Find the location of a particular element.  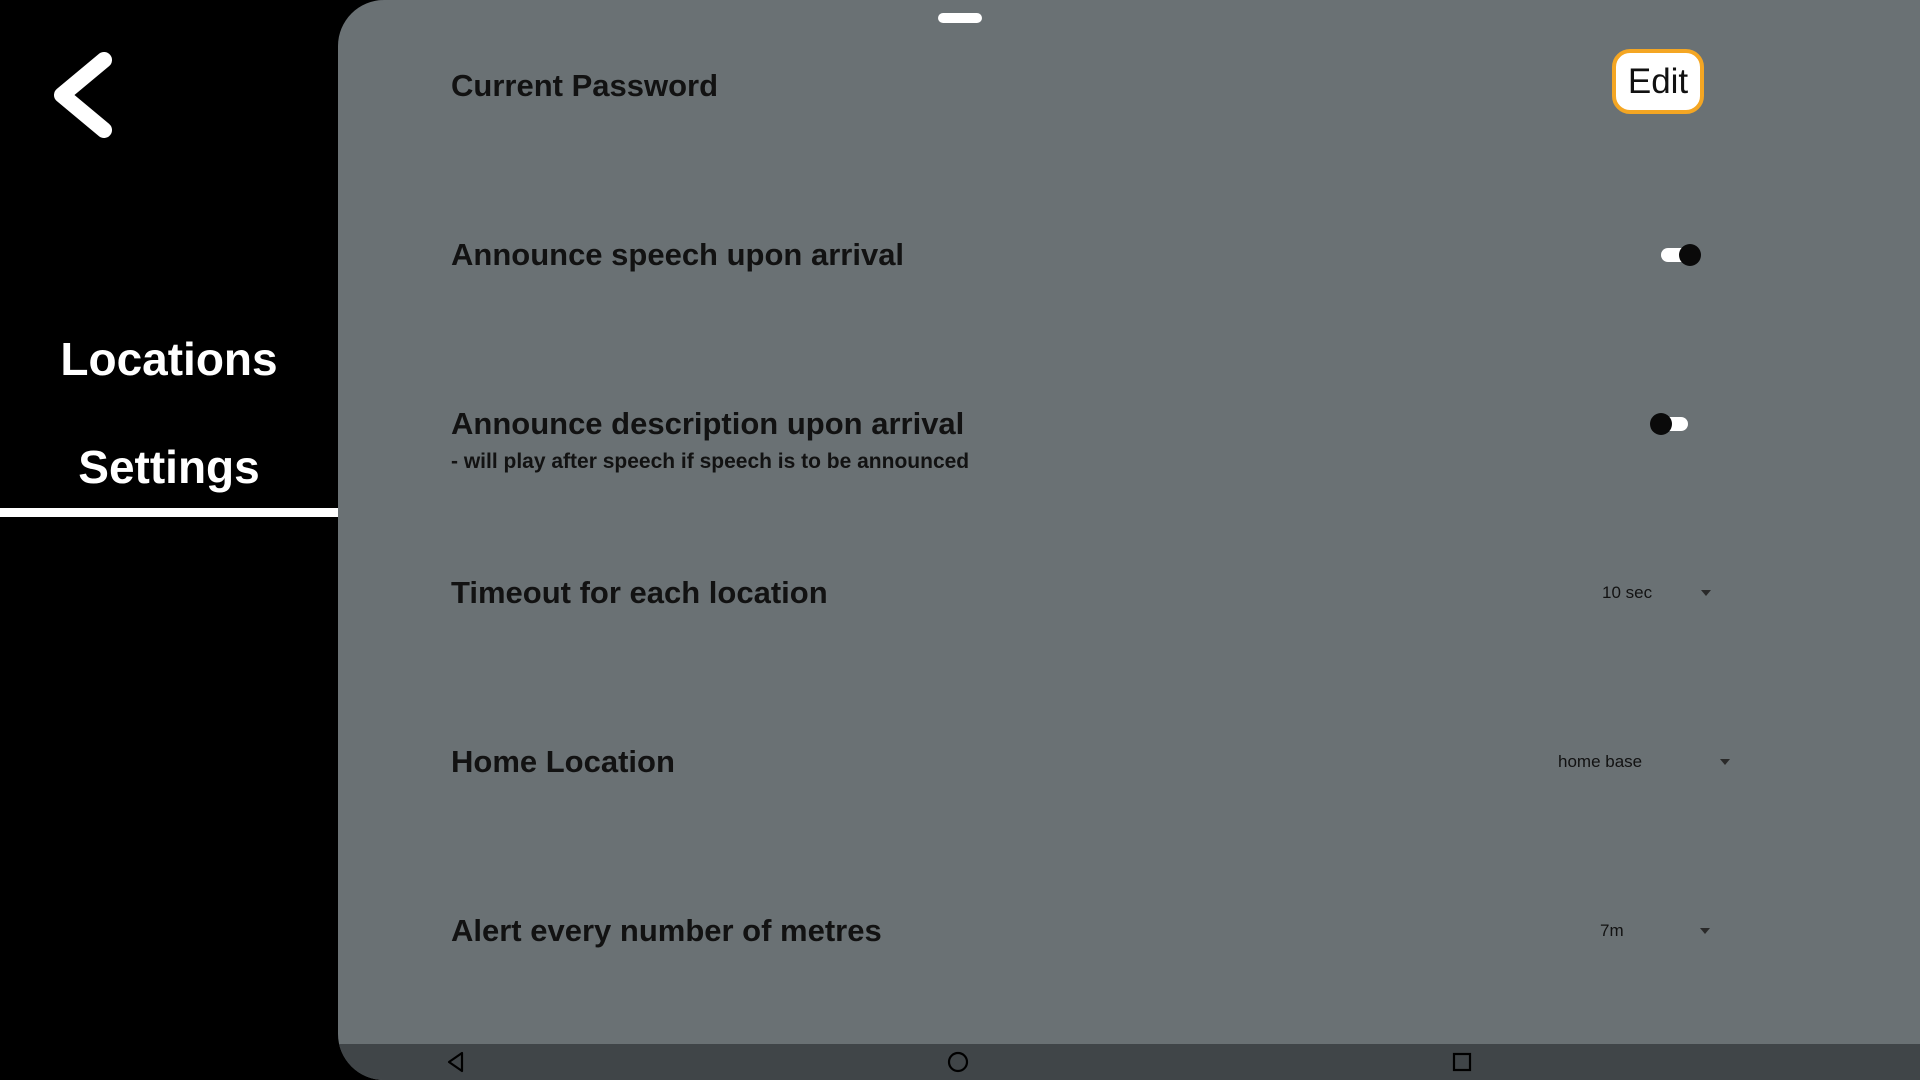

announce-speech-label: Announce speech upon arrival is located at coordinates (678, 254).